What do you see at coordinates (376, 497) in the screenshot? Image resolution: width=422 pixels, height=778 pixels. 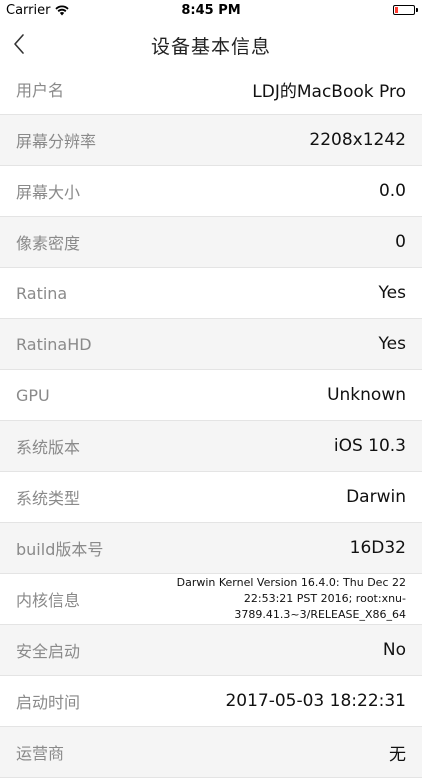 I see `row-value: Darwin` at bounding box center [376, 497].